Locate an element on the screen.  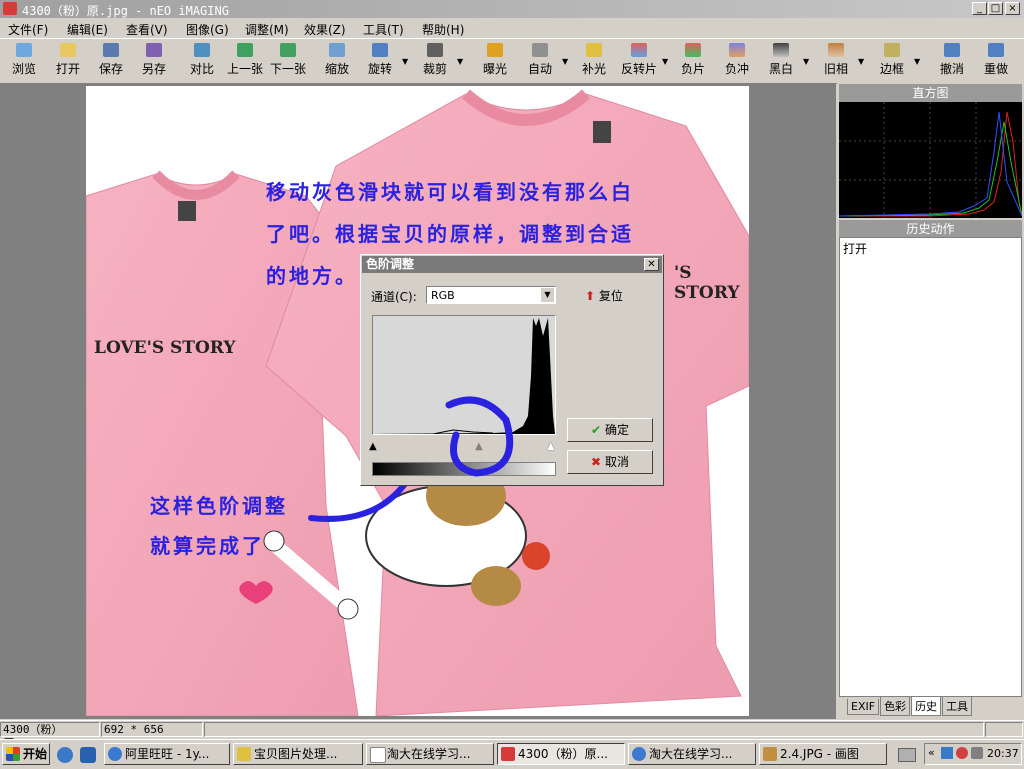
save-as-button: 另存 is located at coordinates (154, 61).